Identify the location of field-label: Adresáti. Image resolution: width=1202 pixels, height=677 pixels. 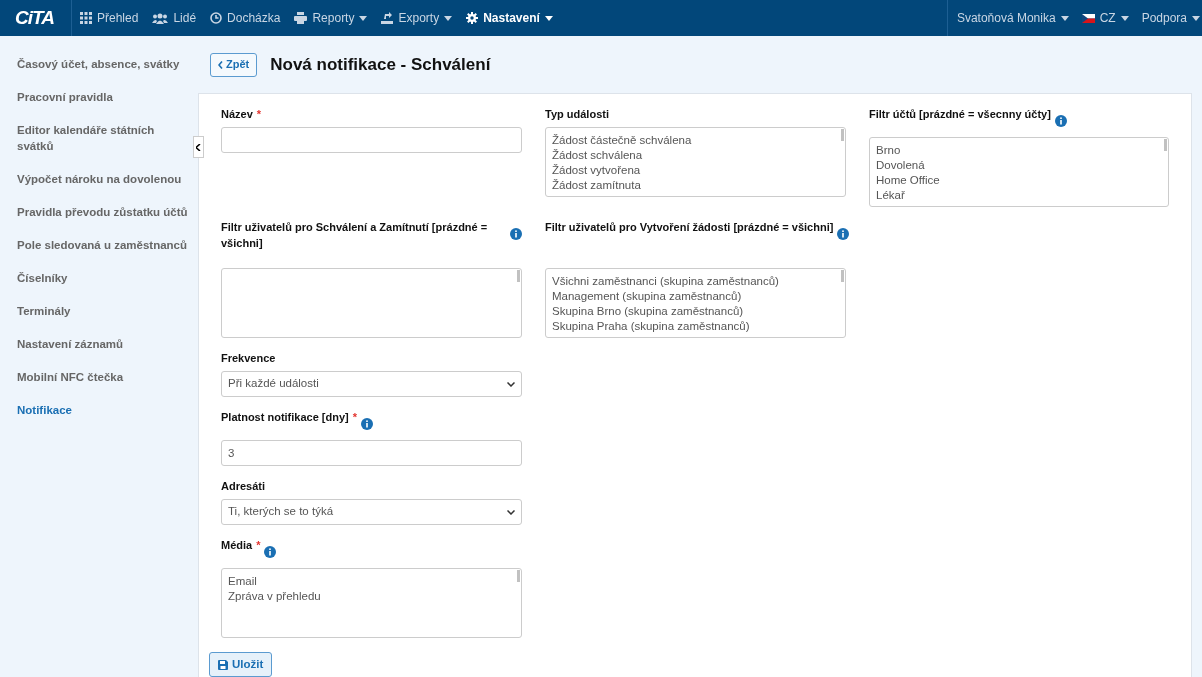
(243, 486).